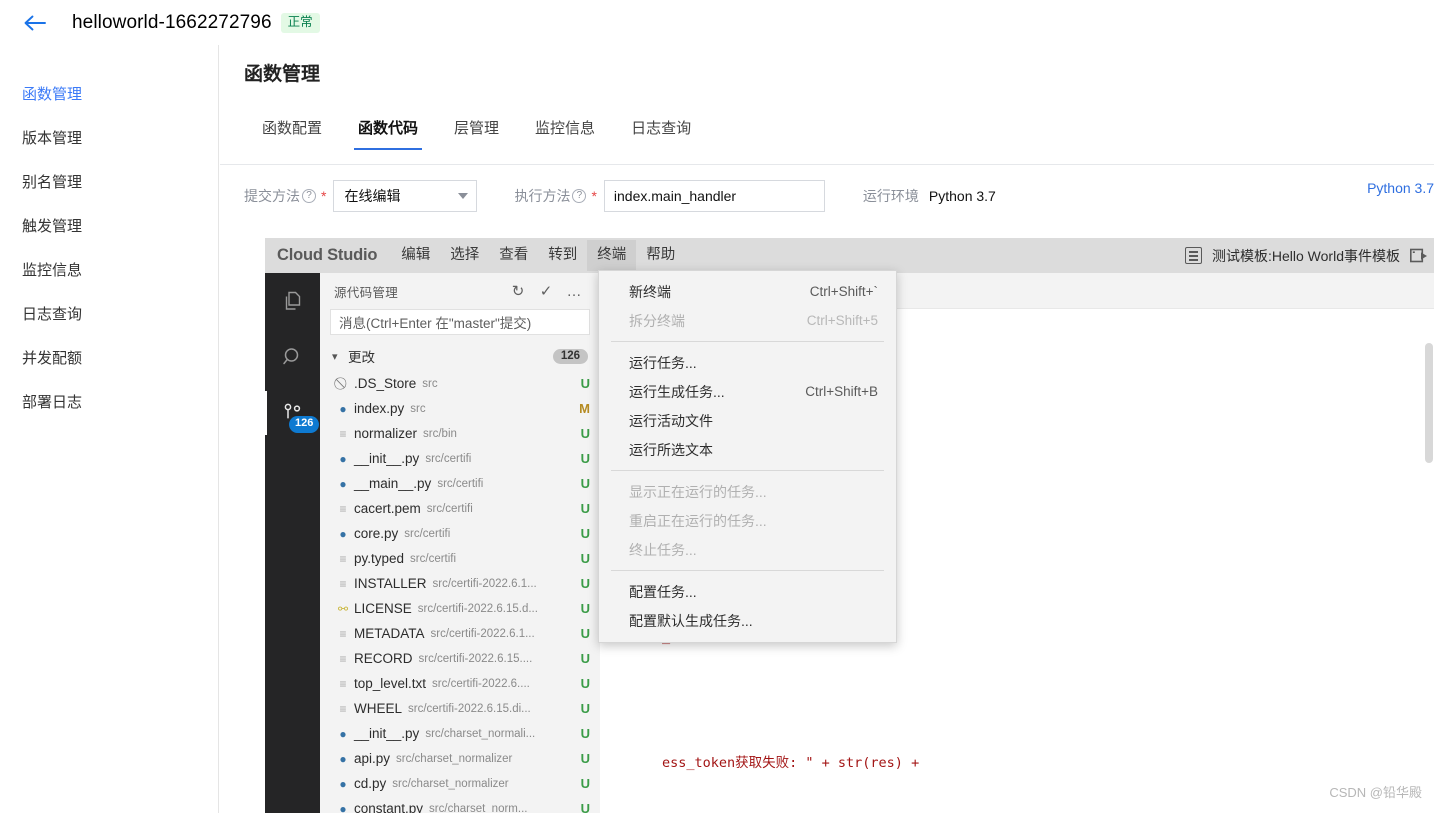  Describe the element at coordinates (565, 133) in the screenshot. I see `tab-monitoring: 监控信息` at that location.